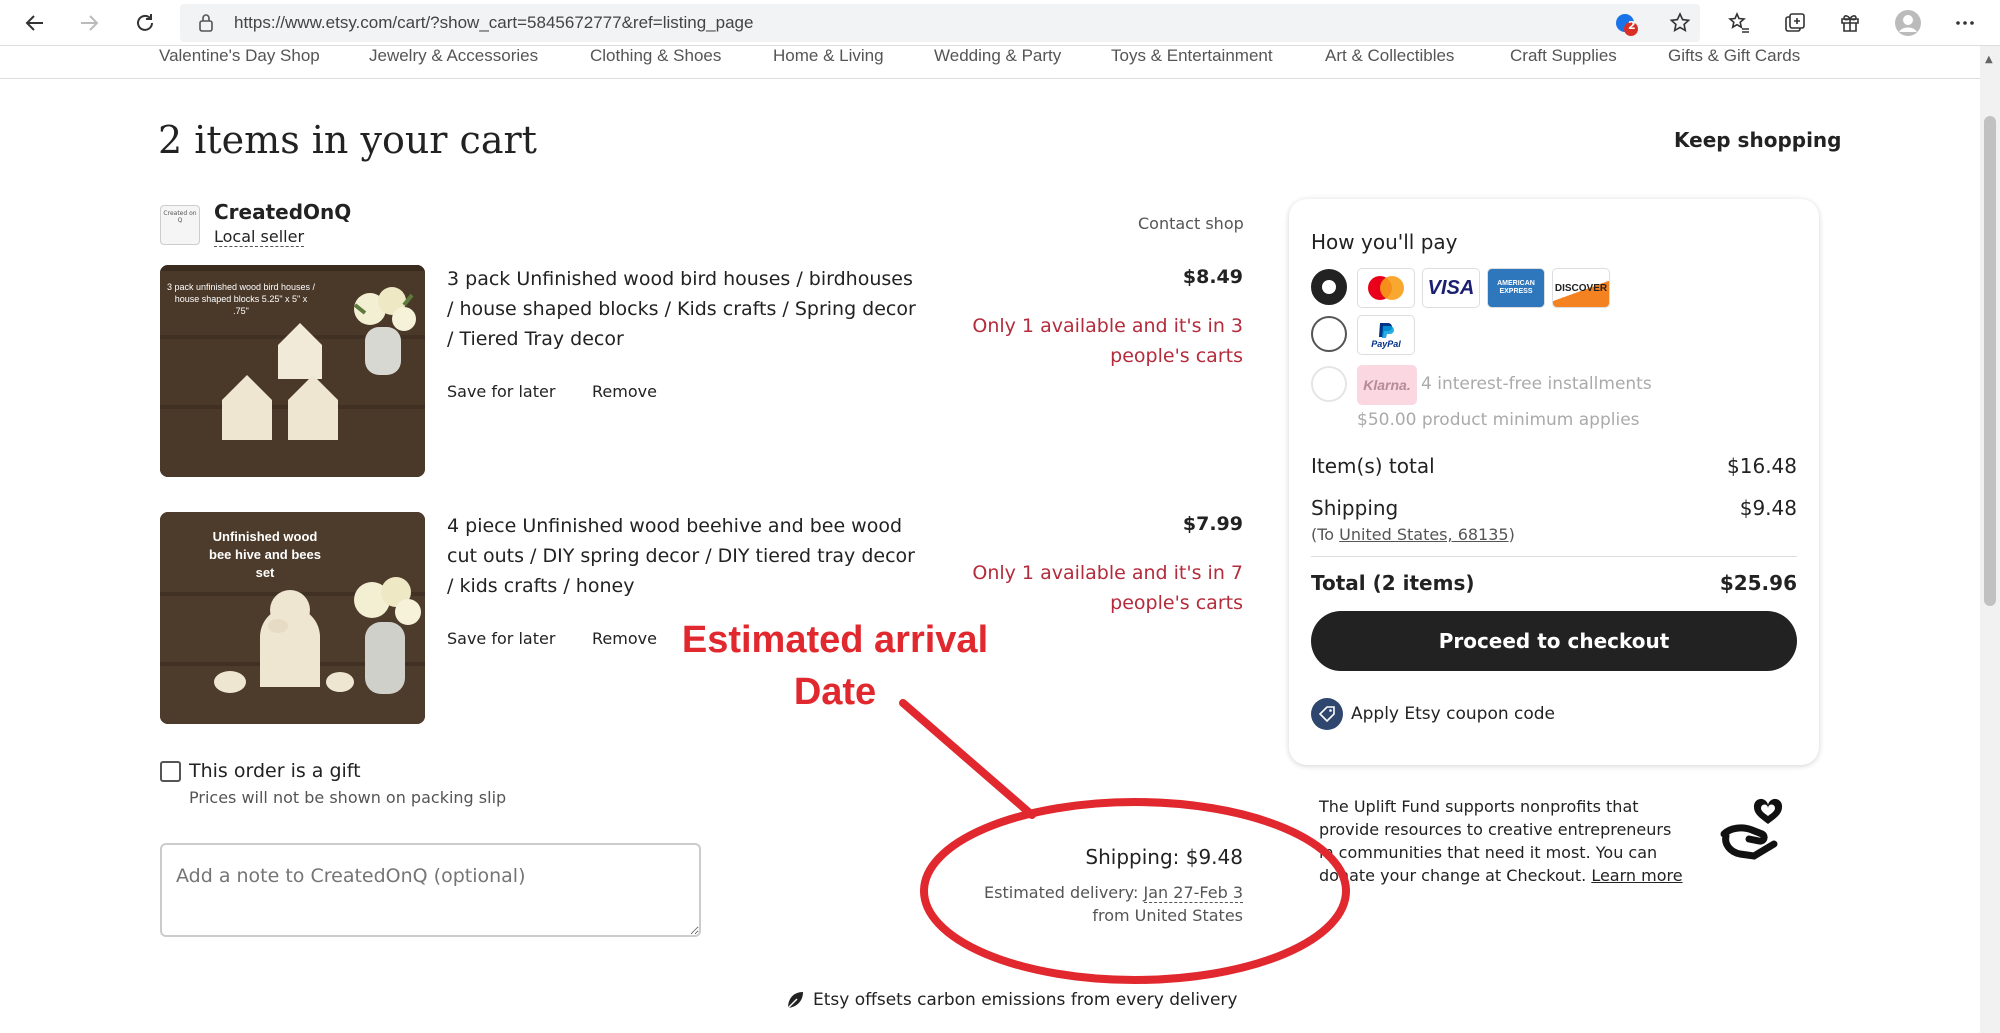 This screenshot has height=1033, width=2000. I want to click on page-scrollbar: ▲, so click(1990, 539).